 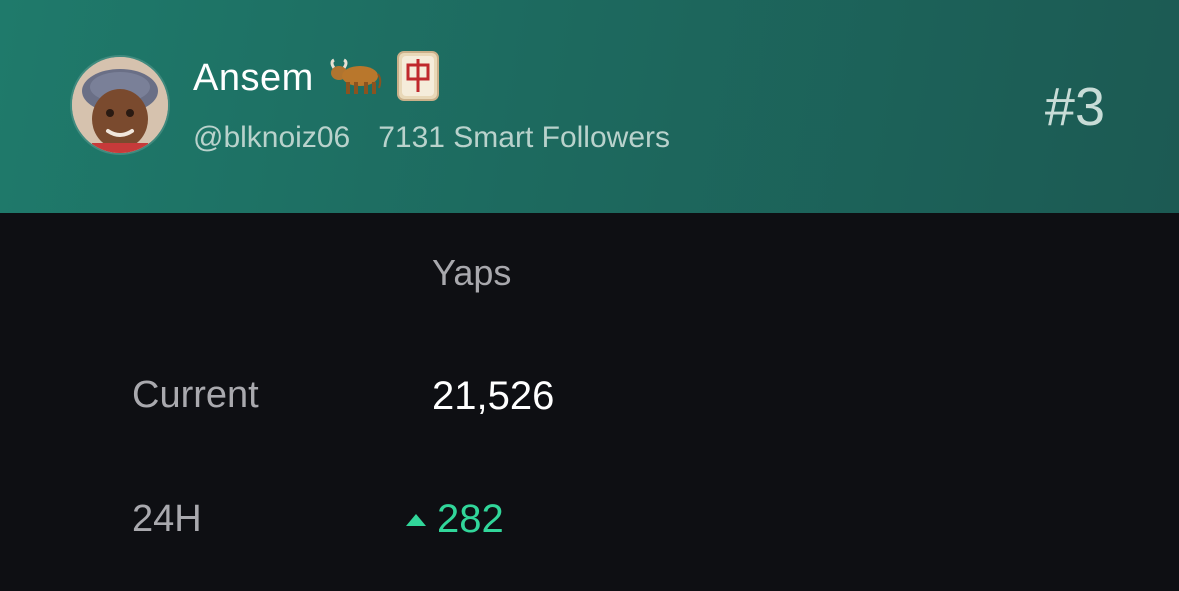 I want to click on mahjong-red-dragon-emoji, so click(x=418, y=78).